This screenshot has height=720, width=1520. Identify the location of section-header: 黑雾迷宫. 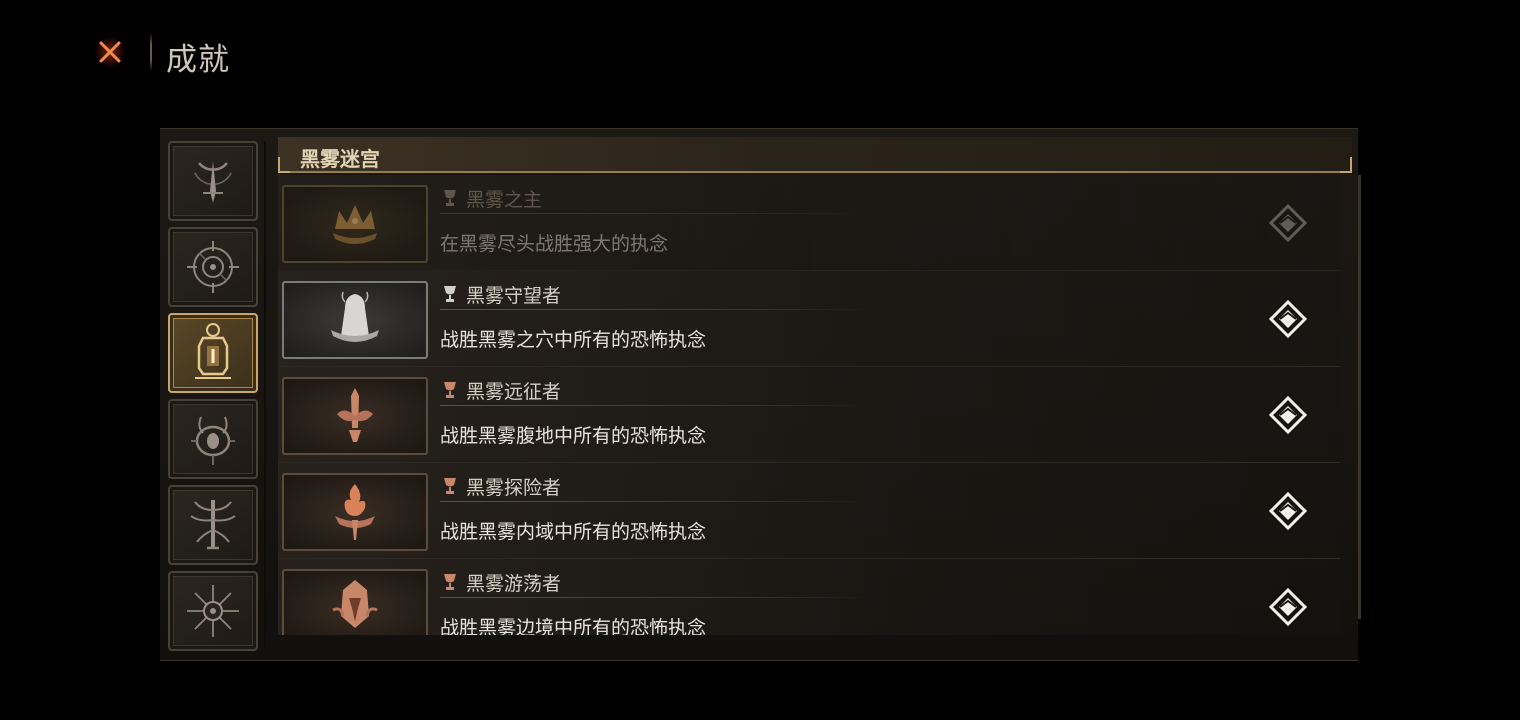
(815, 155).